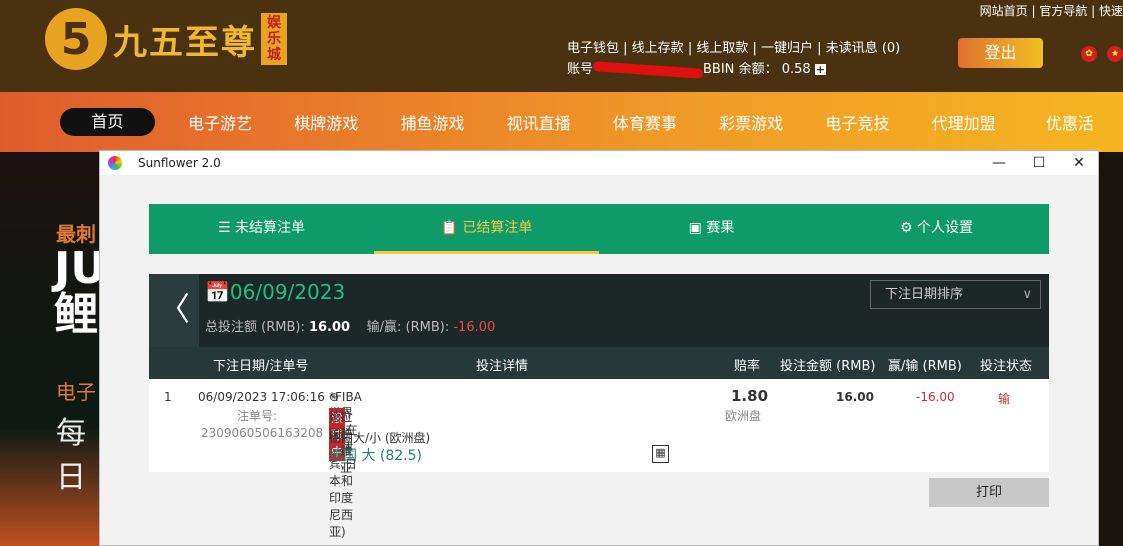  Describe the element at coordinates (168, 397) in the screenshot. I see `row-number: 1` at that location.